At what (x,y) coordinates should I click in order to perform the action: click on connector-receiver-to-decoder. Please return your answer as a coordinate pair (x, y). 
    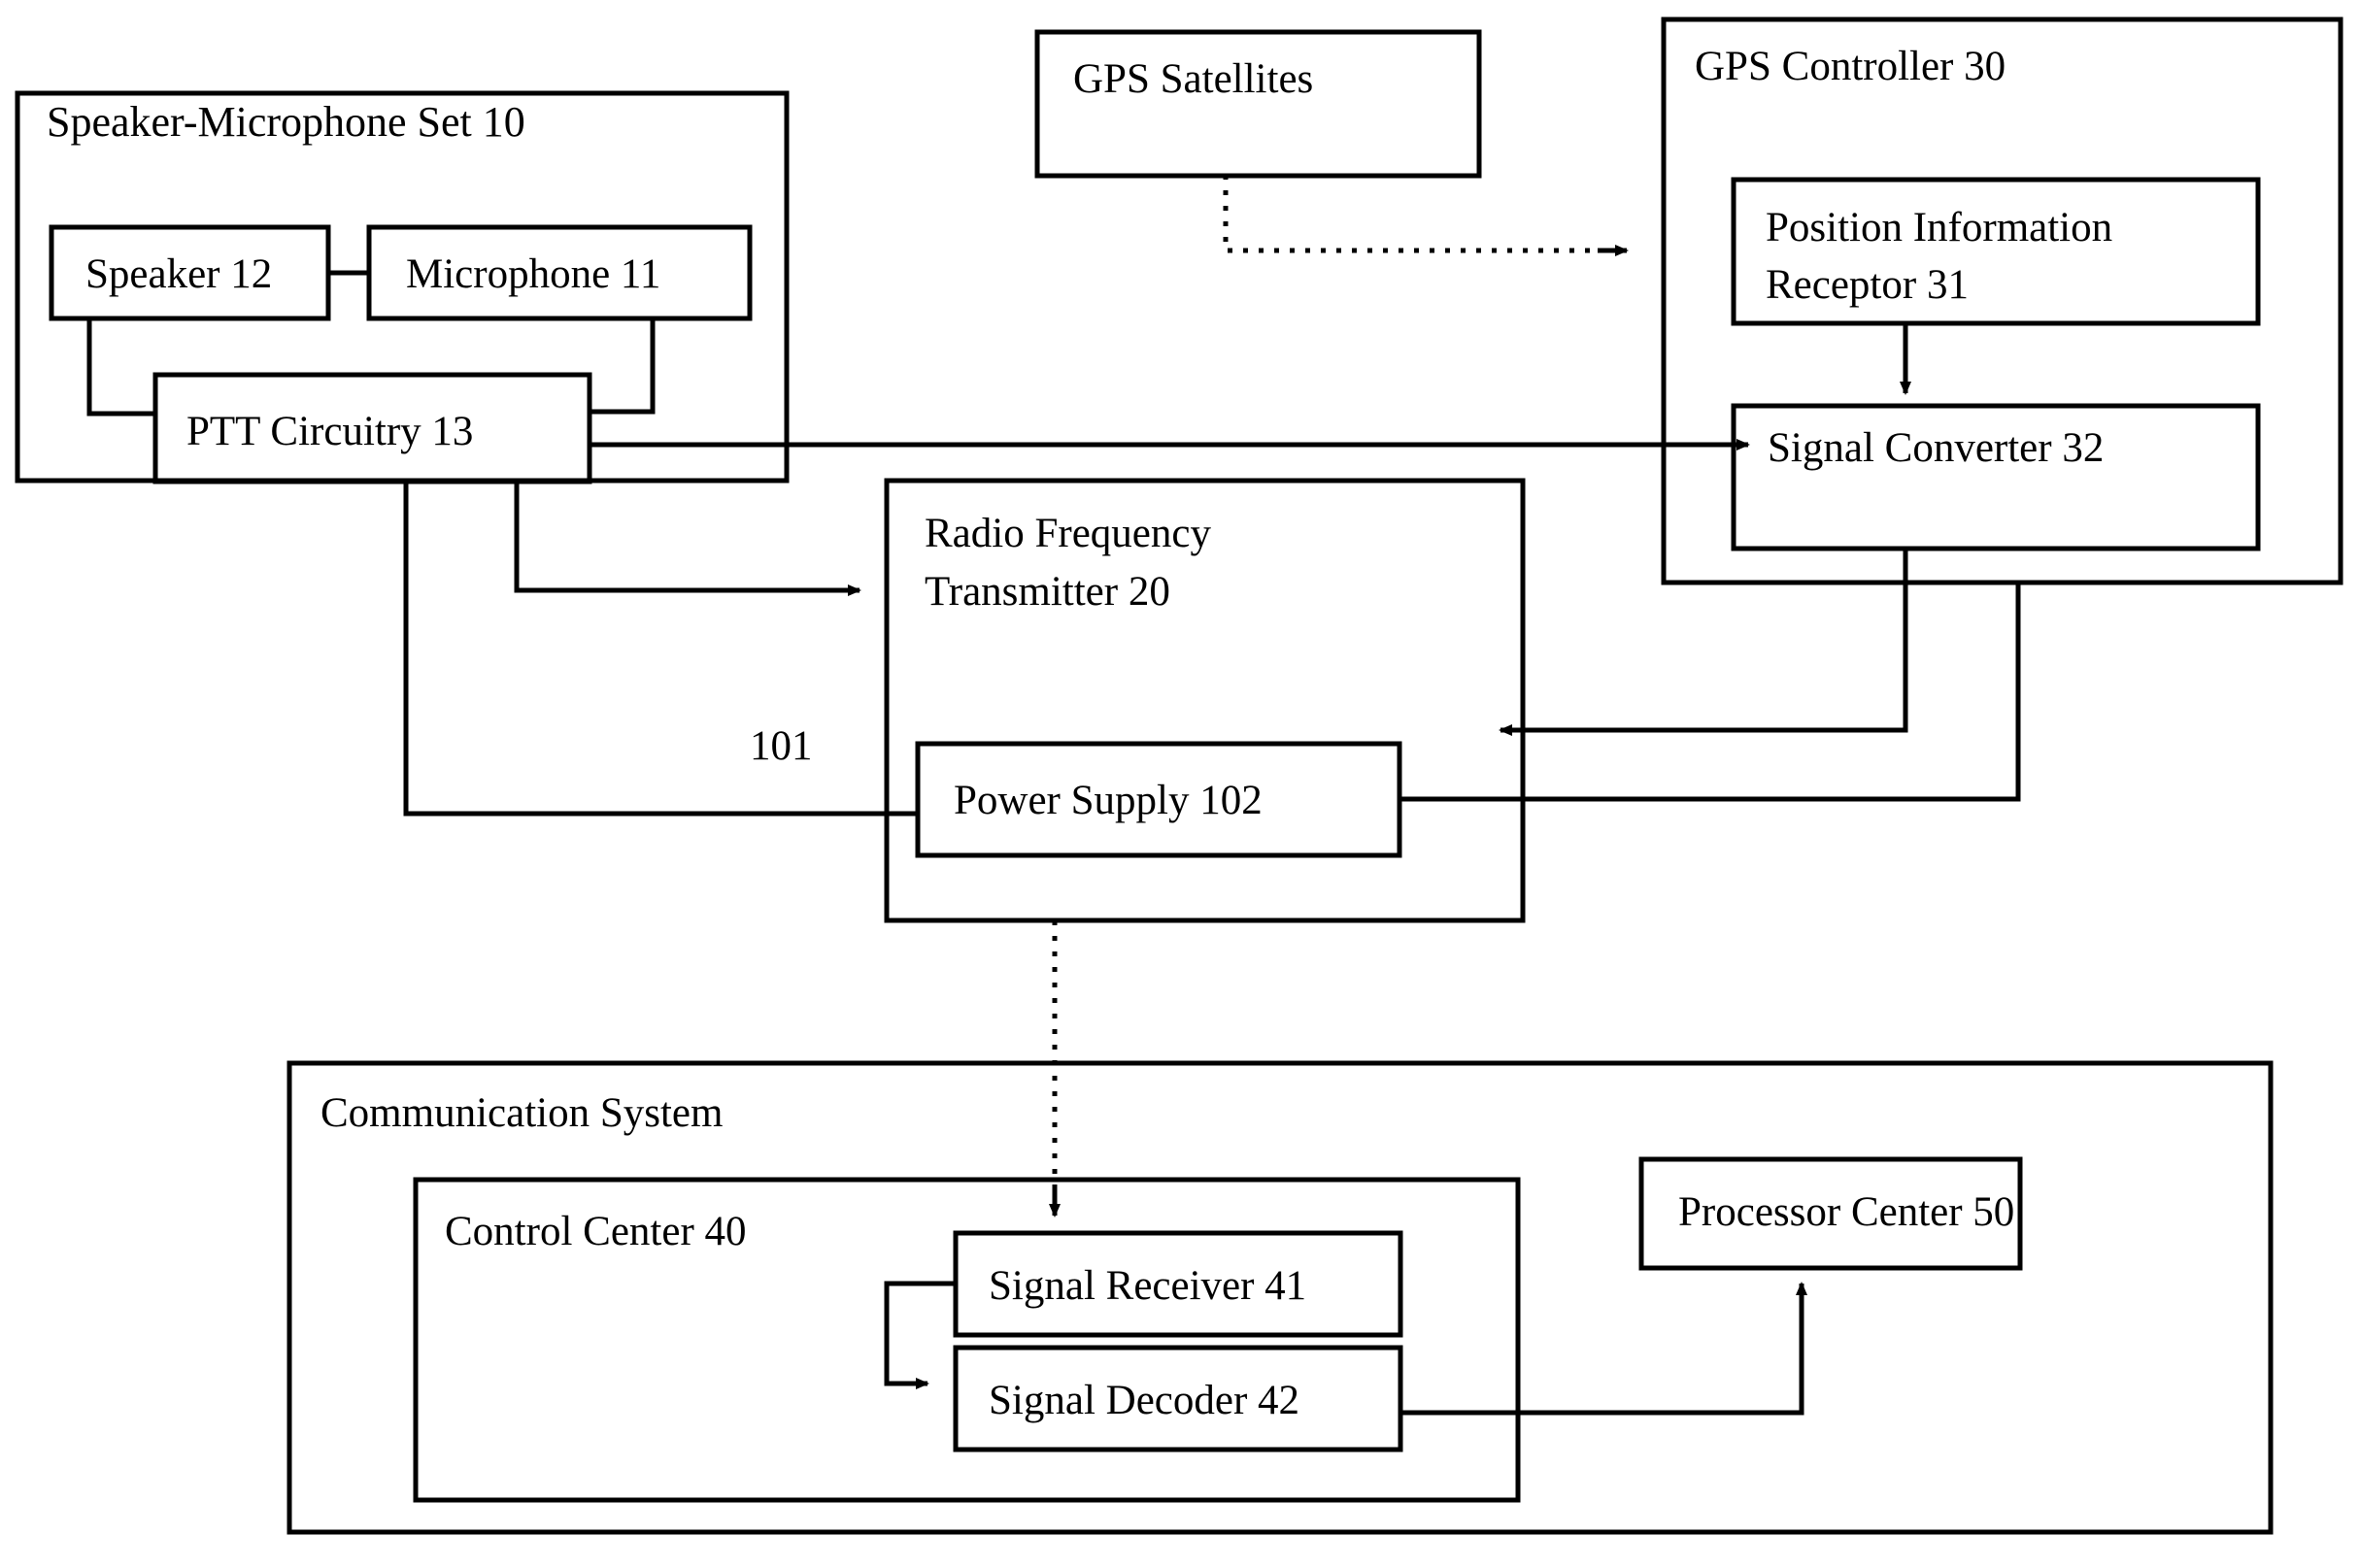
    Looking at the image, I should click on (920, 1335).